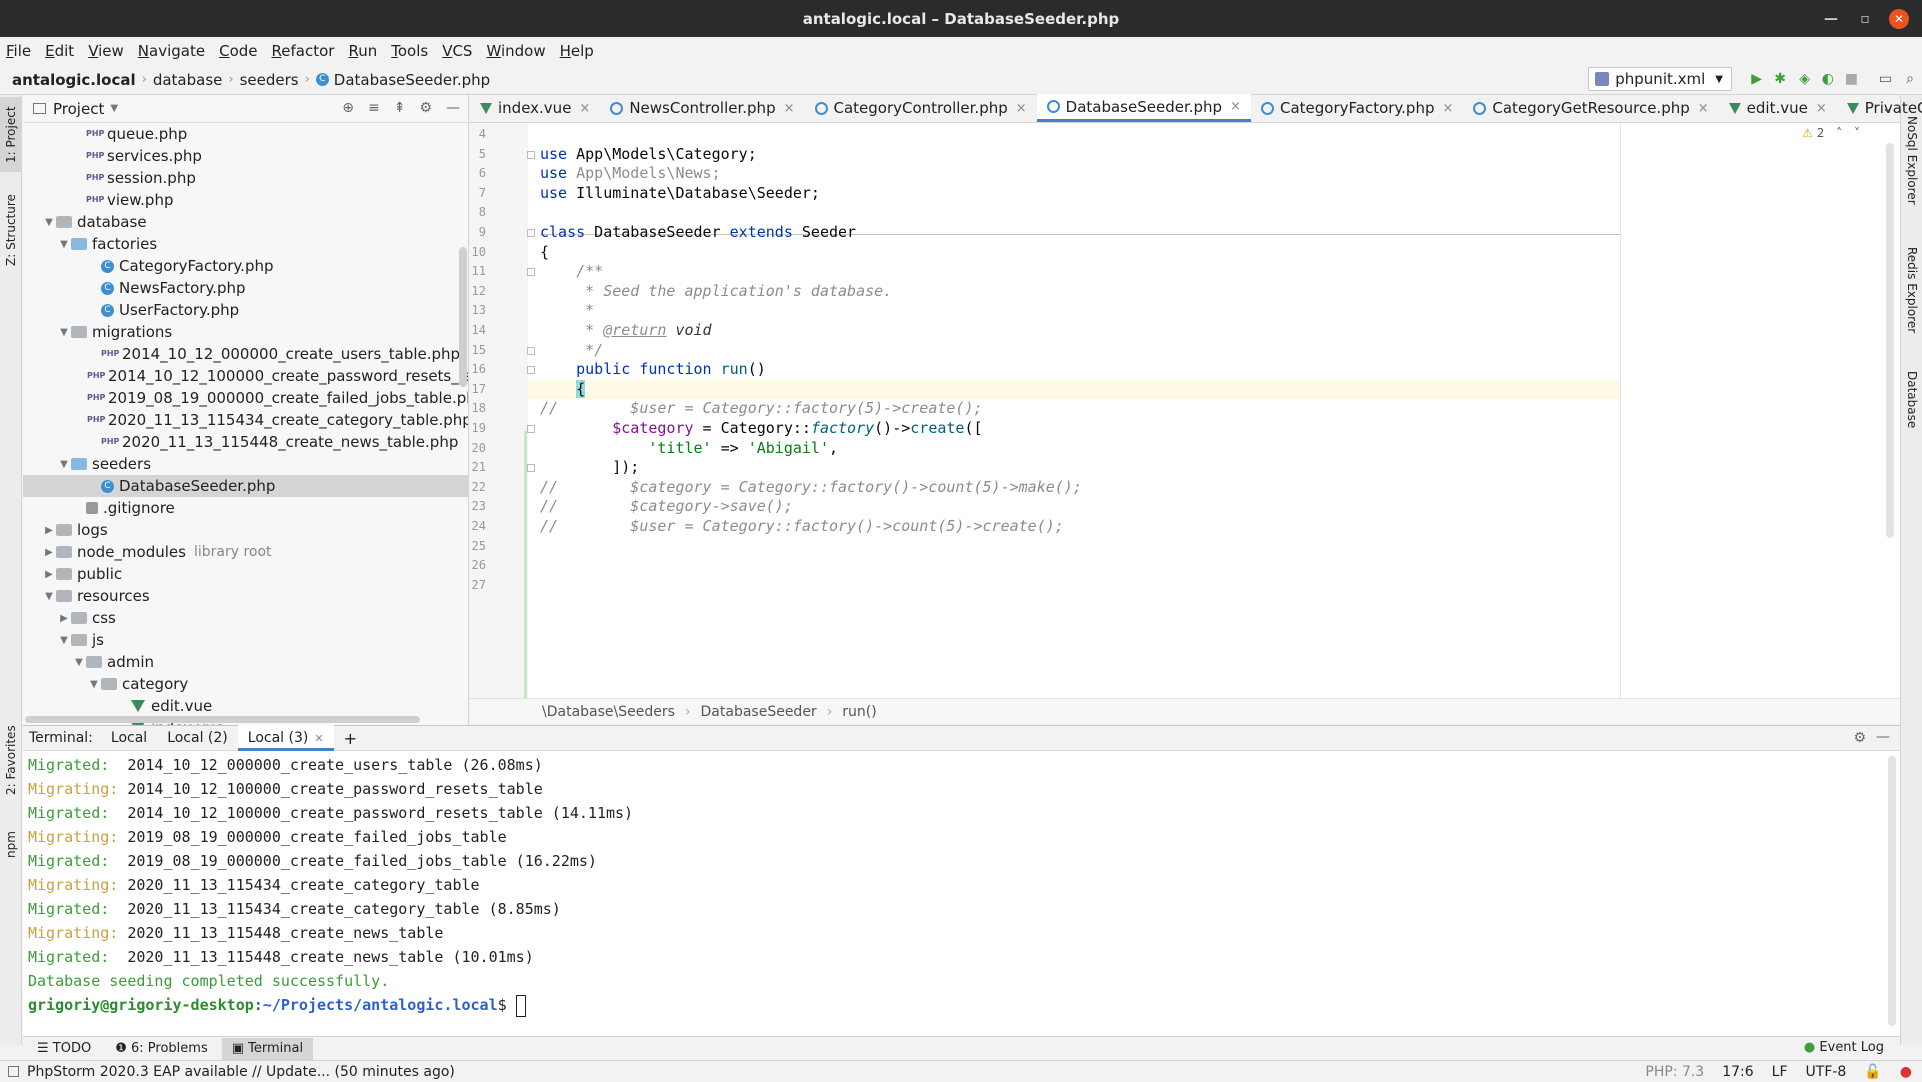 The image size is (1922, 1082). I want to click on php-version: PHP: 7.3, so click(1674, 1072).